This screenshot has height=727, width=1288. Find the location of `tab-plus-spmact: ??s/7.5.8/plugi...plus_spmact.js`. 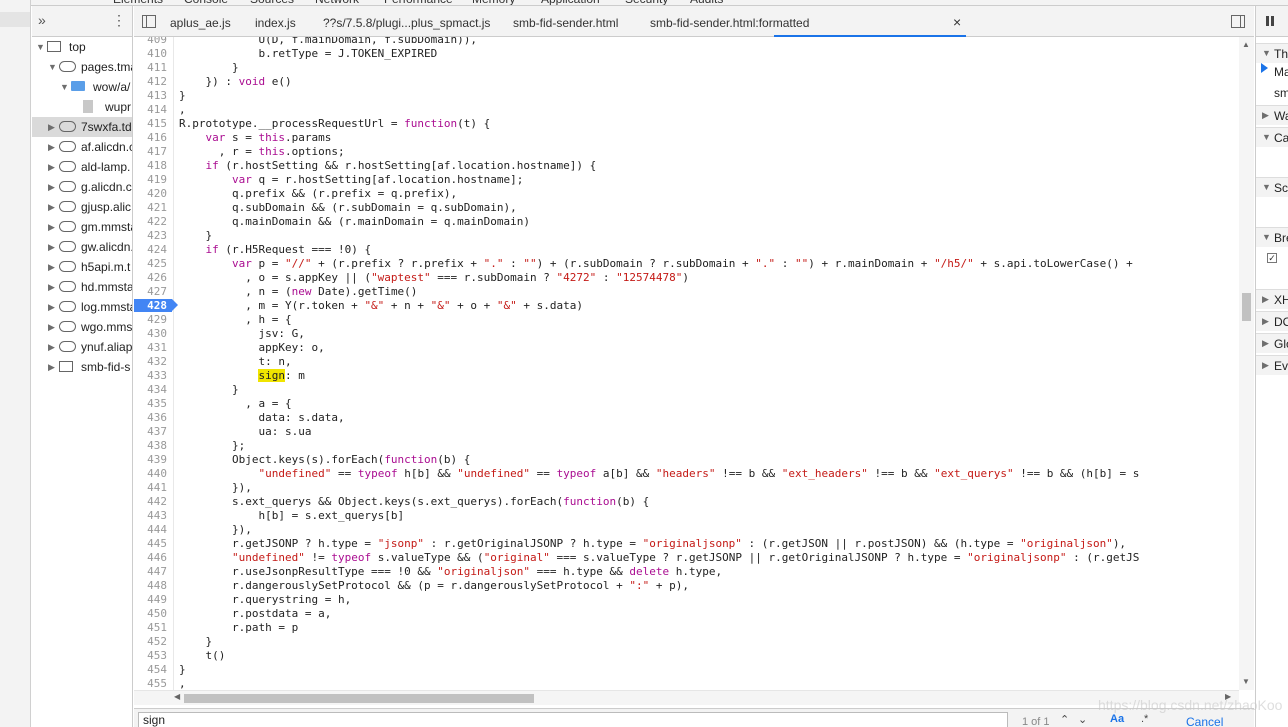

tab-plus-spmact: ??s/7.5.8/plugi...plus_spmact.js is located at coordinates (406, 23).